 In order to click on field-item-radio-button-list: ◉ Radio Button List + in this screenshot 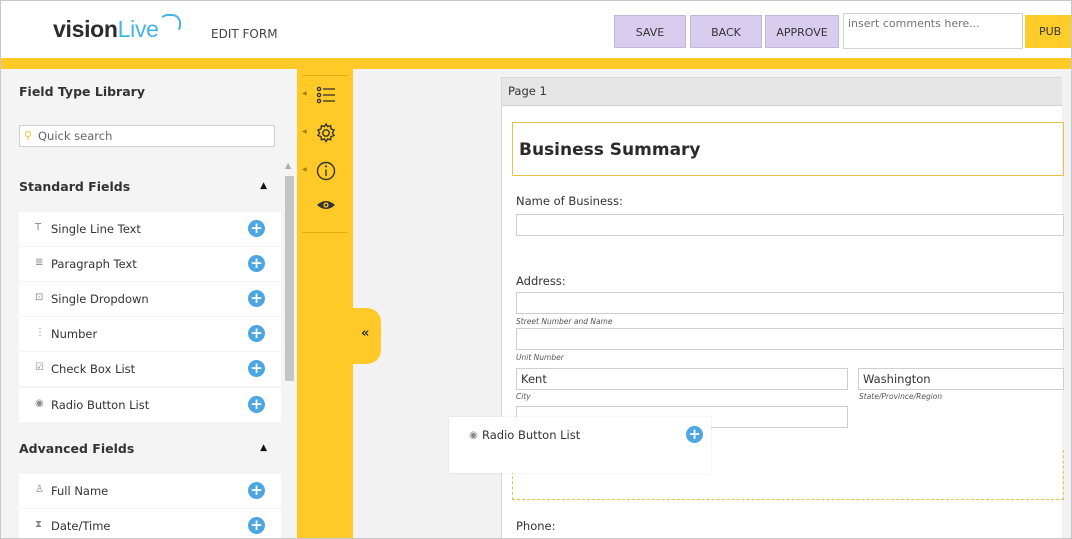, I will do `click(150, 405)`.